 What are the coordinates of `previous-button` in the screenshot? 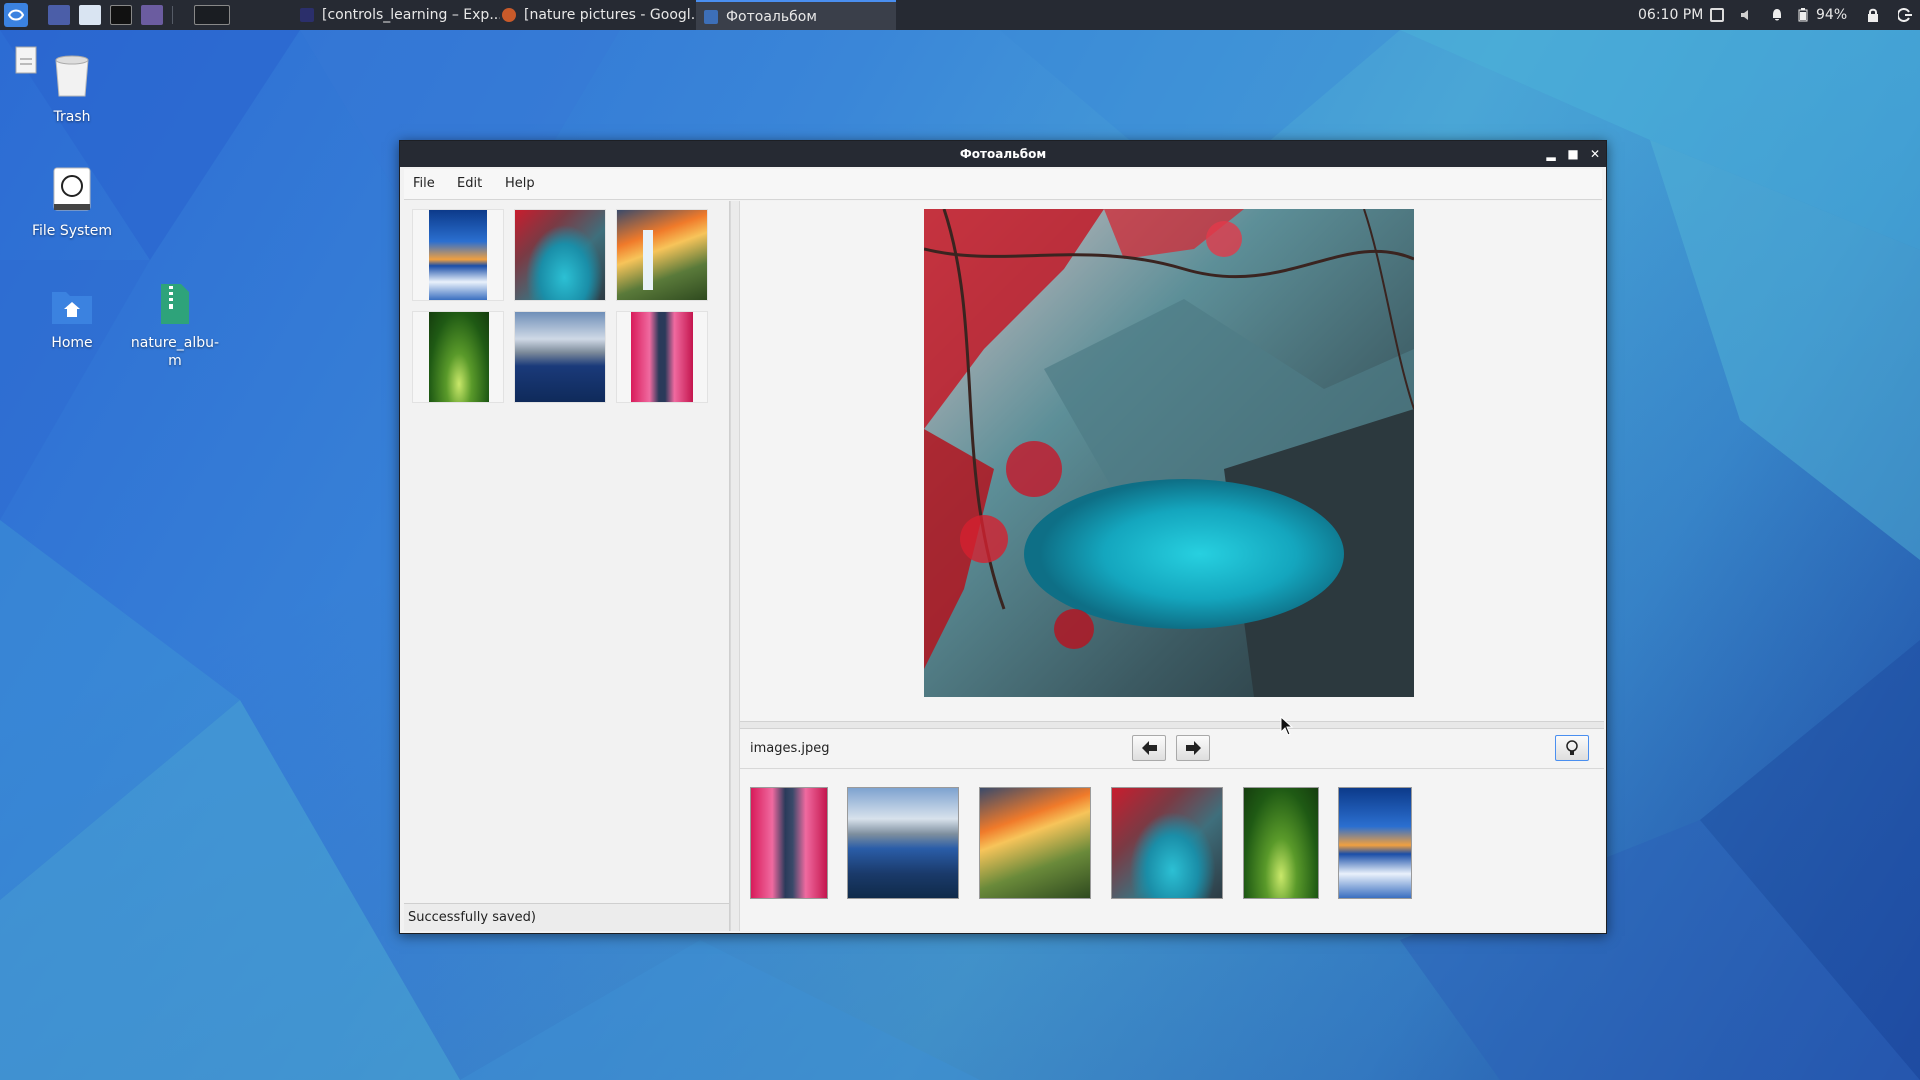 It's located at (1149, 748).